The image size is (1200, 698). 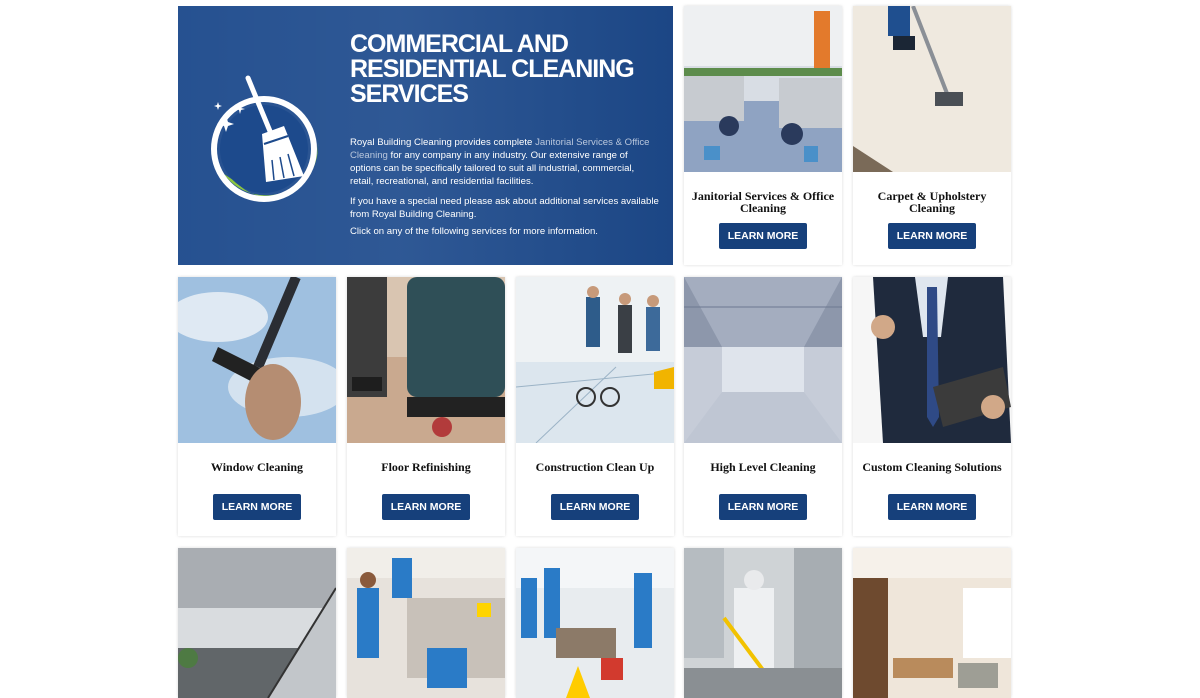 I want to click on service-caption: Window Cleaning, so click(x=257, y=467).